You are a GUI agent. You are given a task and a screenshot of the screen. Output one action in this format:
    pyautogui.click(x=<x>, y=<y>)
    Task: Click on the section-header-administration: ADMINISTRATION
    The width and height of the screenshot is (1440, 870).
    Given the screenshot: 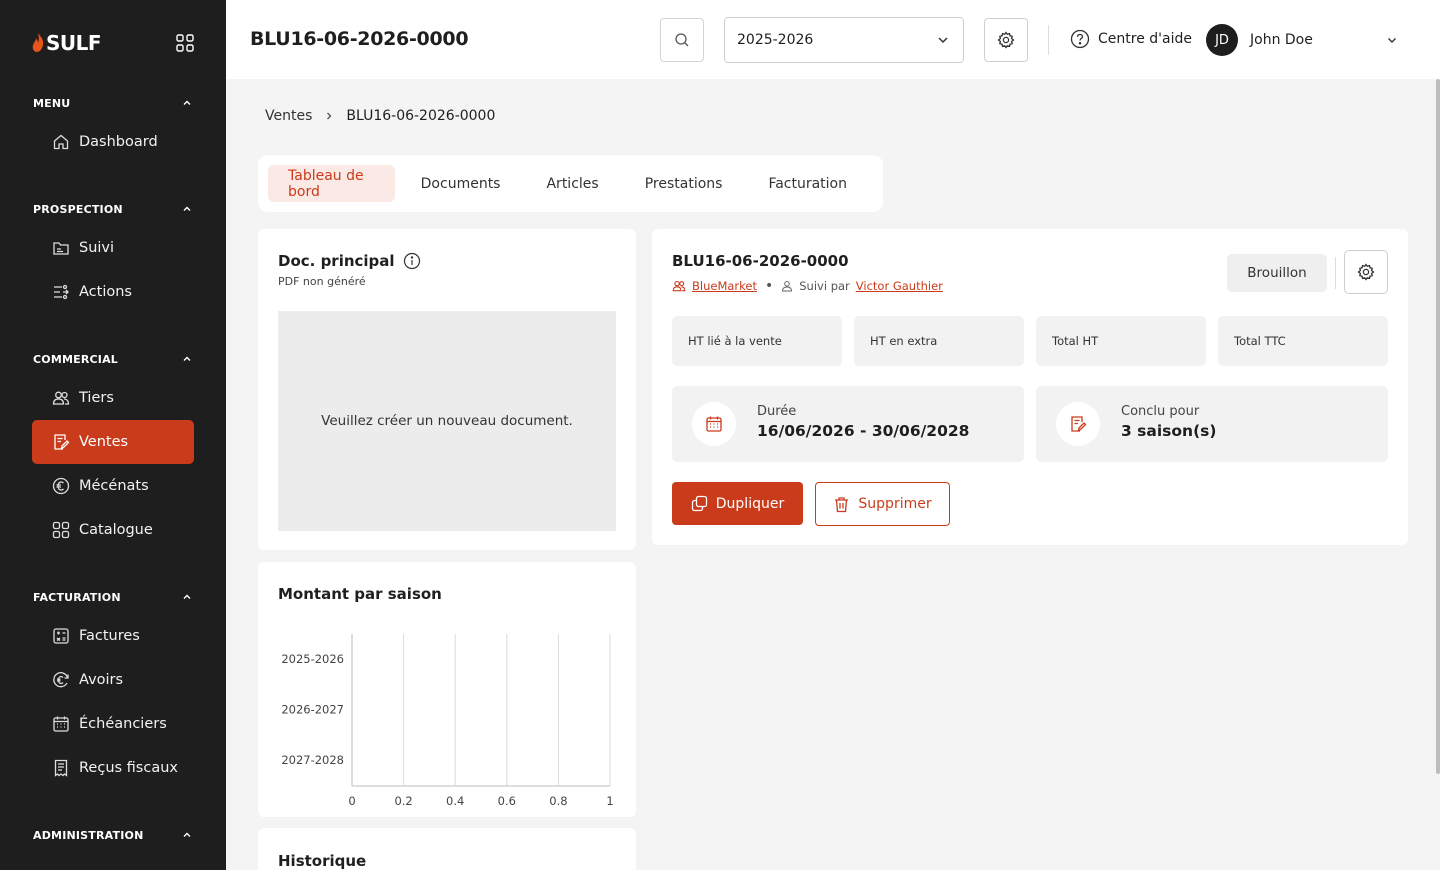 What is the action you would take?
    pyautogui.click(x=113, y=835)
    